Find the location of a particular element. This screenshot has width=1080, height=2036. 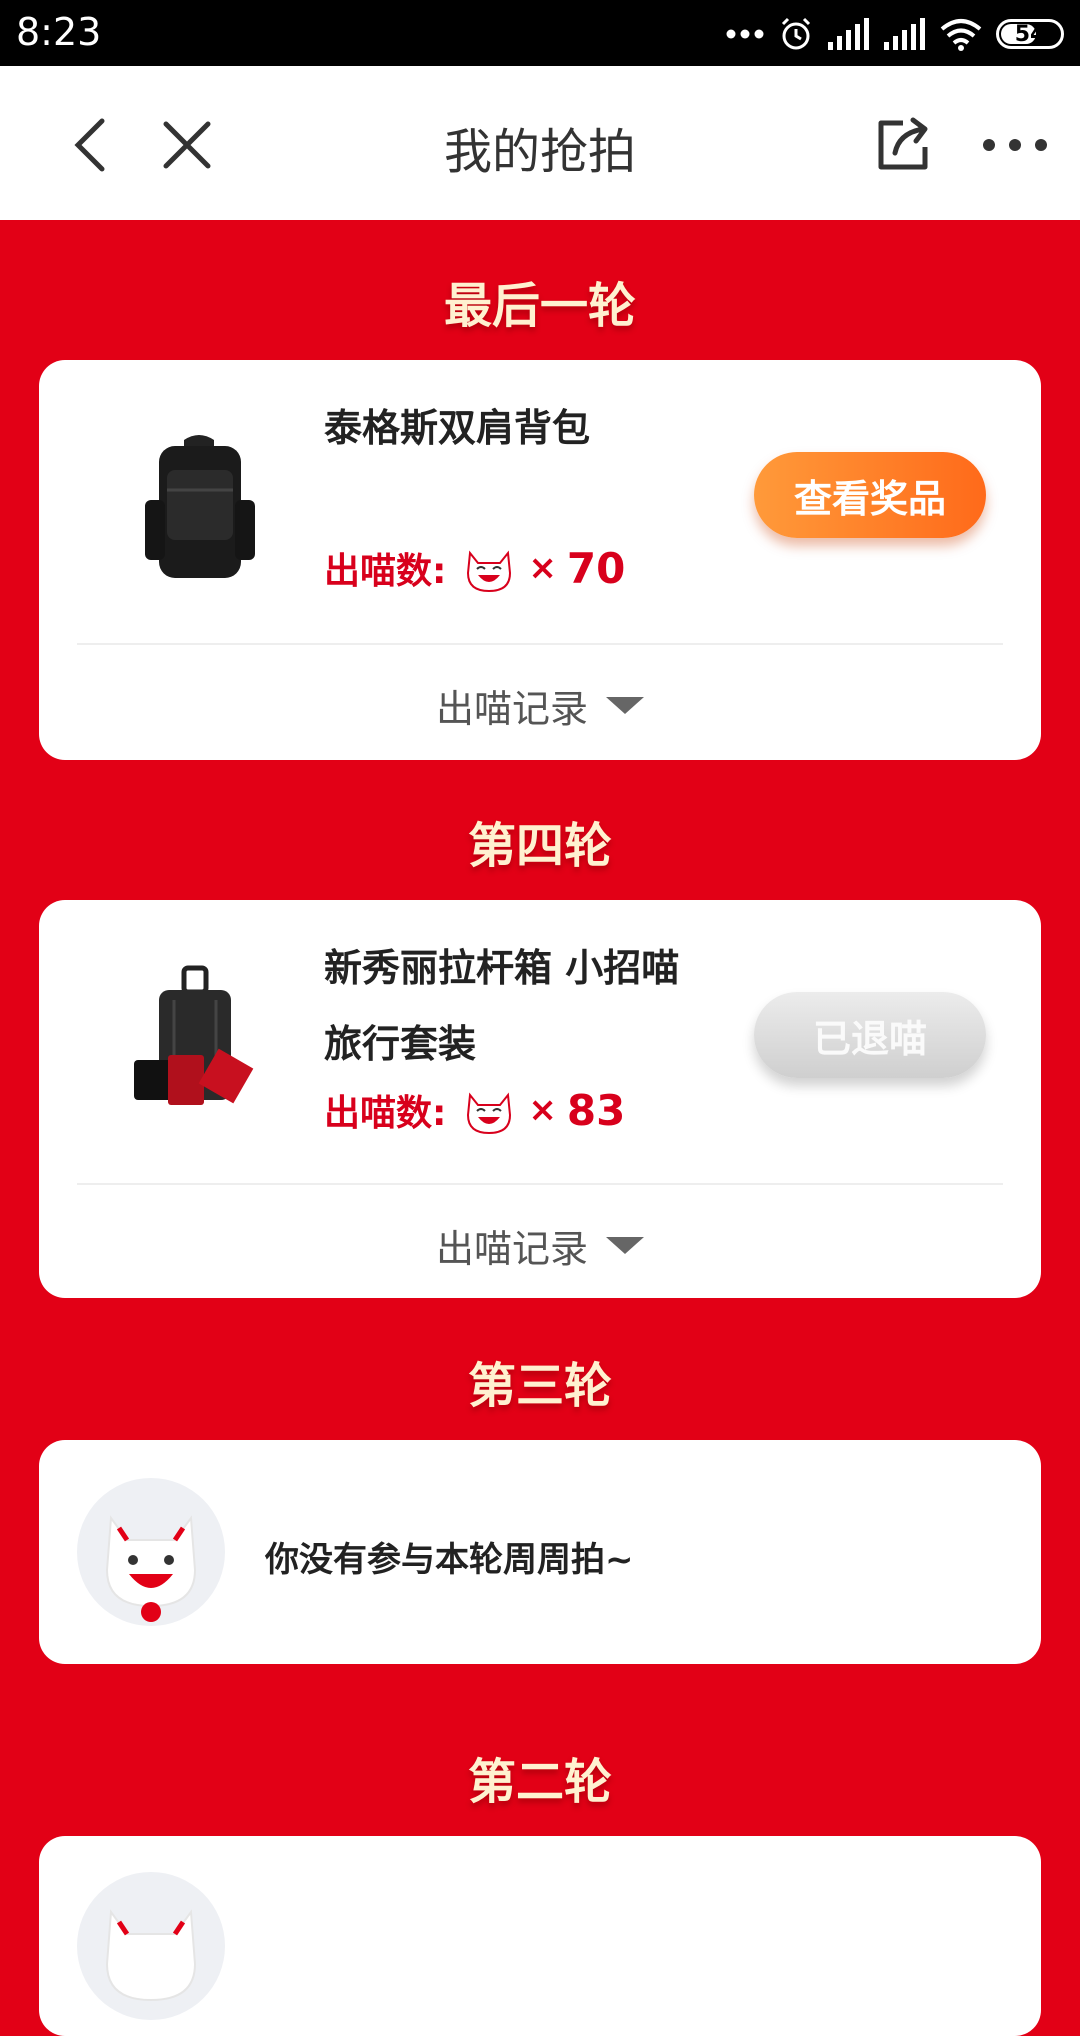

nav-bar: 我的抢拍 is located at coordinates (540, 143).